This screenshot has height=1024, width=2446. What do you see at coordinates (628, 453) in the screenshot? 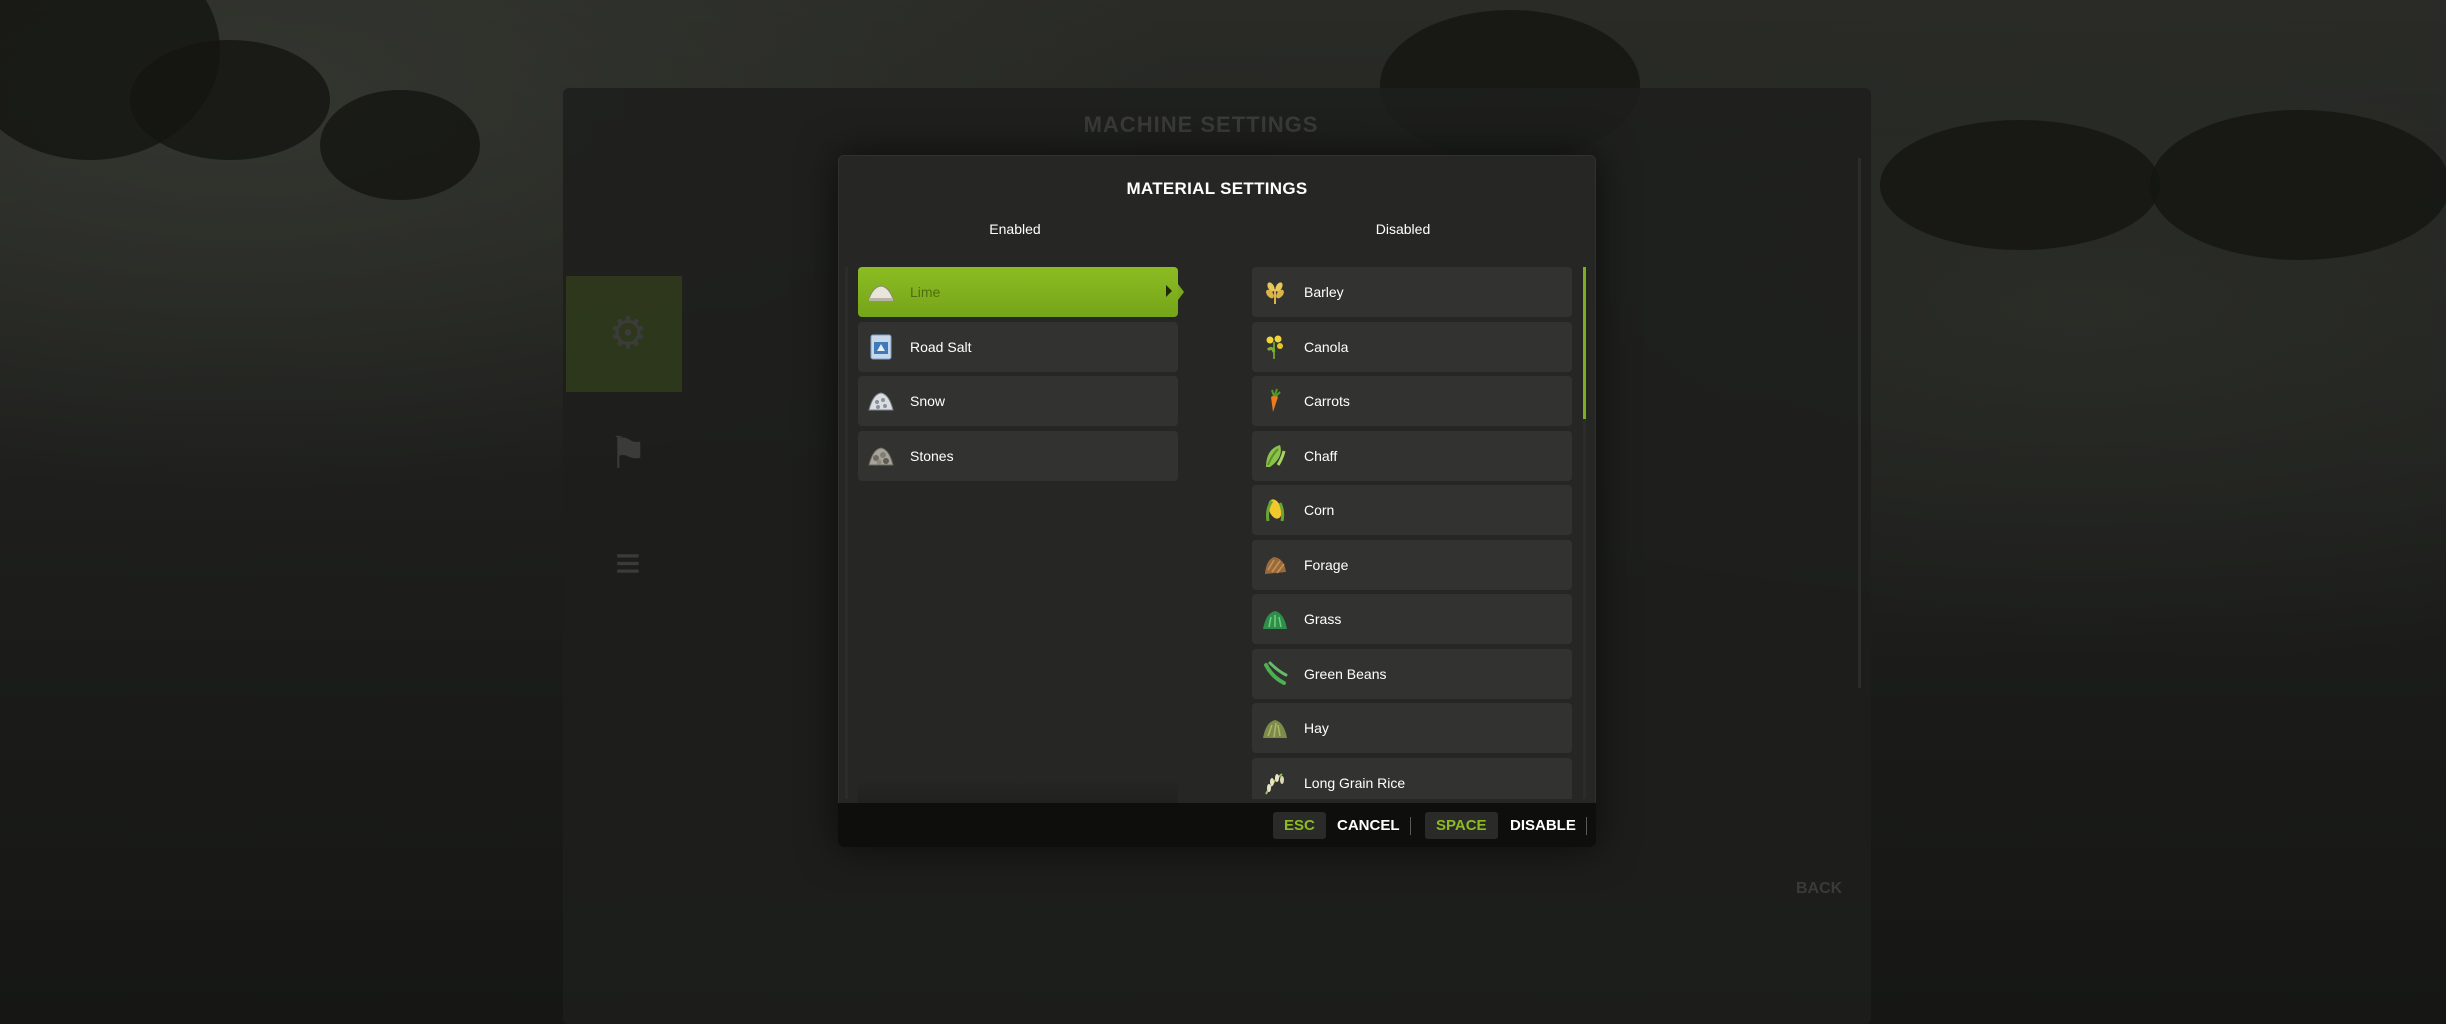
I see `field-work-icon: ⚑` at bounding box center [628, 453].